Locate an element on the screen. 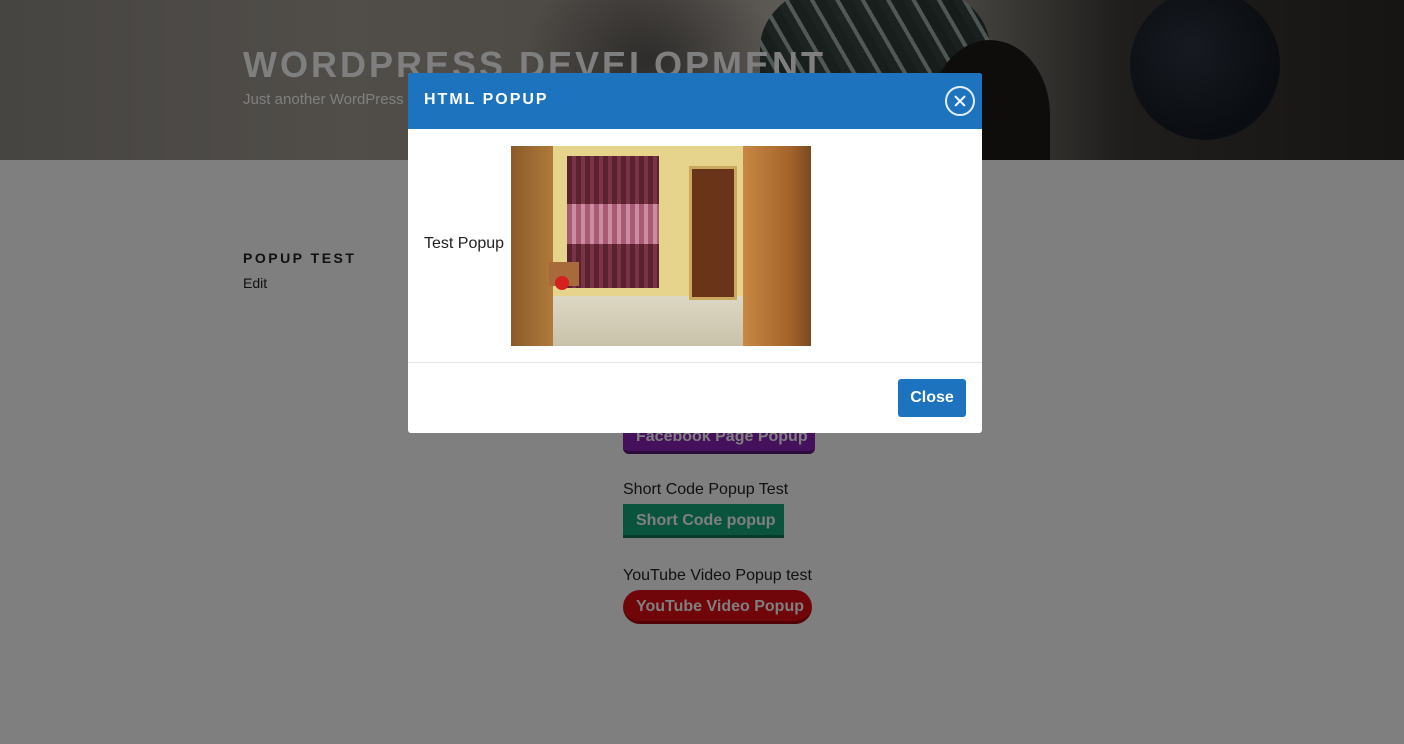 The image size is (1404, 744). modal-title: HTML Popup is located at coordinates (486, 99).